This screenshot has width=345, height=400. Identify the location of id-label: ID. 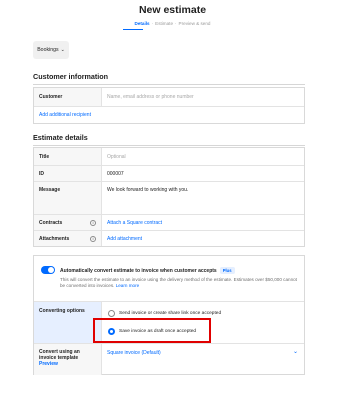
(68, 173).